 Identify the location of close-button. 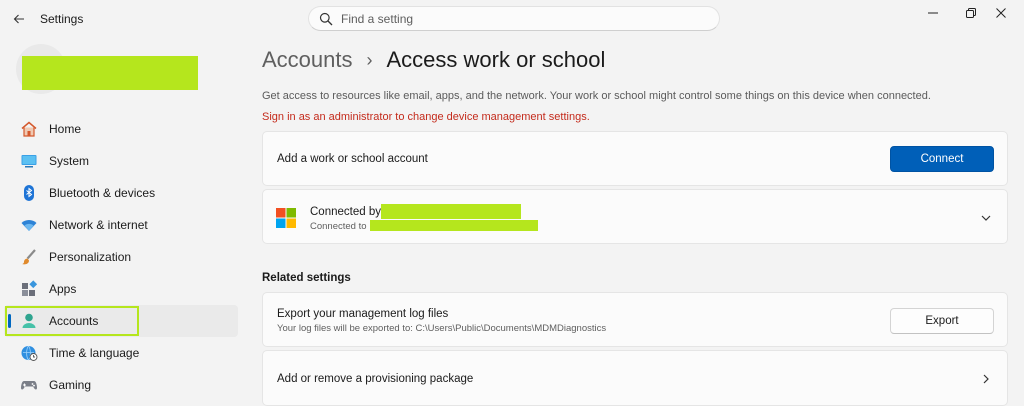
(1001, 13).